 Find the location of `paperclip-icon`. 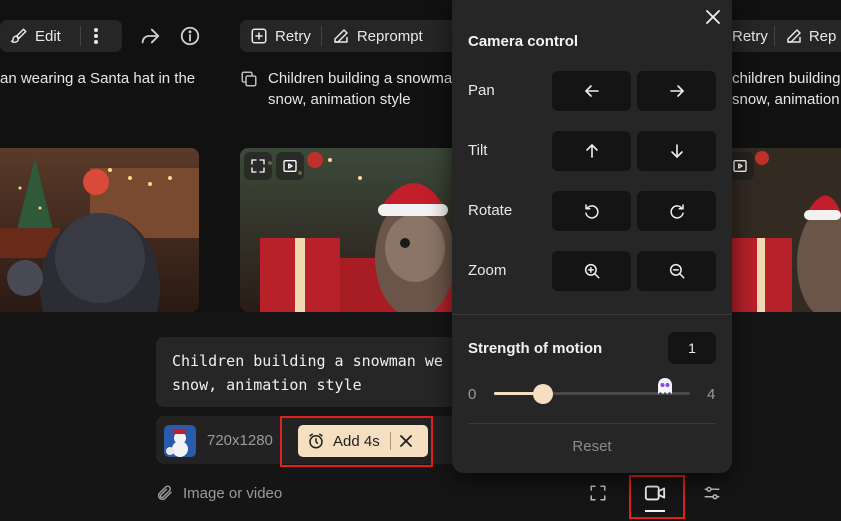

paperclip-icon is located at coordinates (165, 493).